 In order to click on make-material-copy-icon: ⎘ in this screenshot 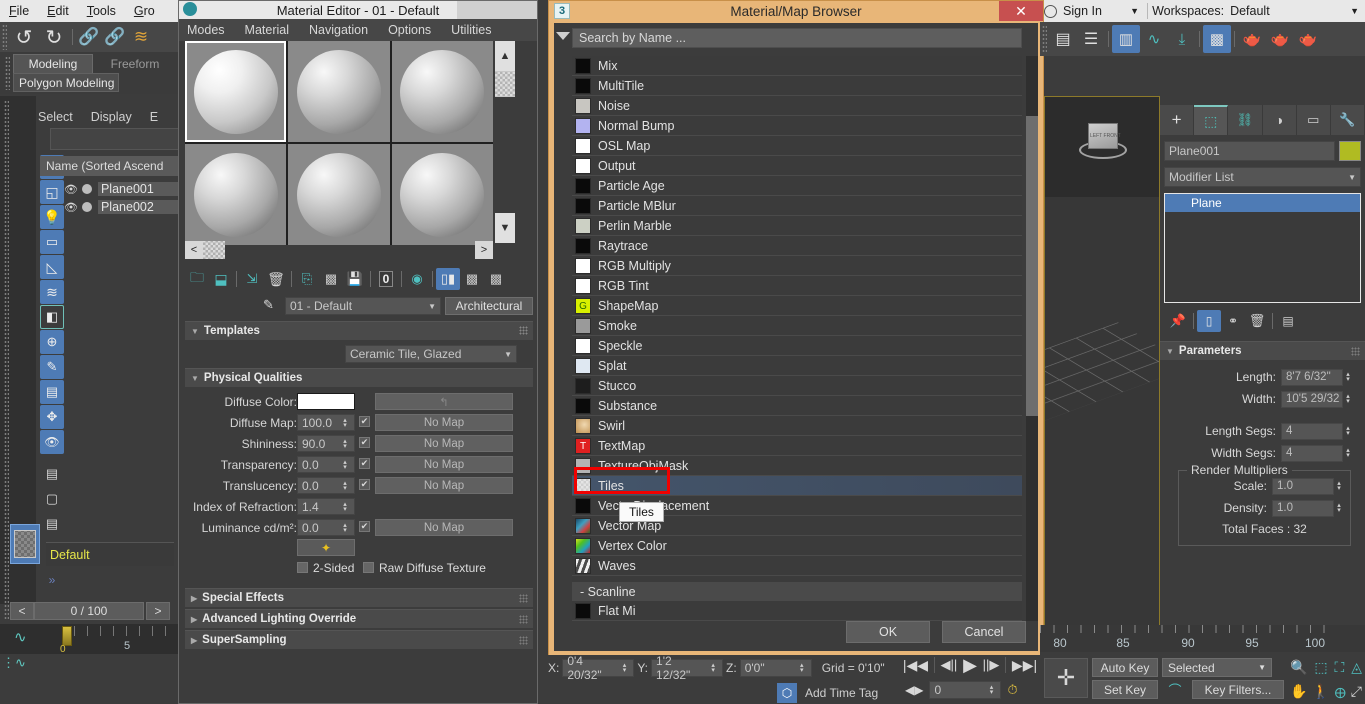, I will do `click(307, 279)`.